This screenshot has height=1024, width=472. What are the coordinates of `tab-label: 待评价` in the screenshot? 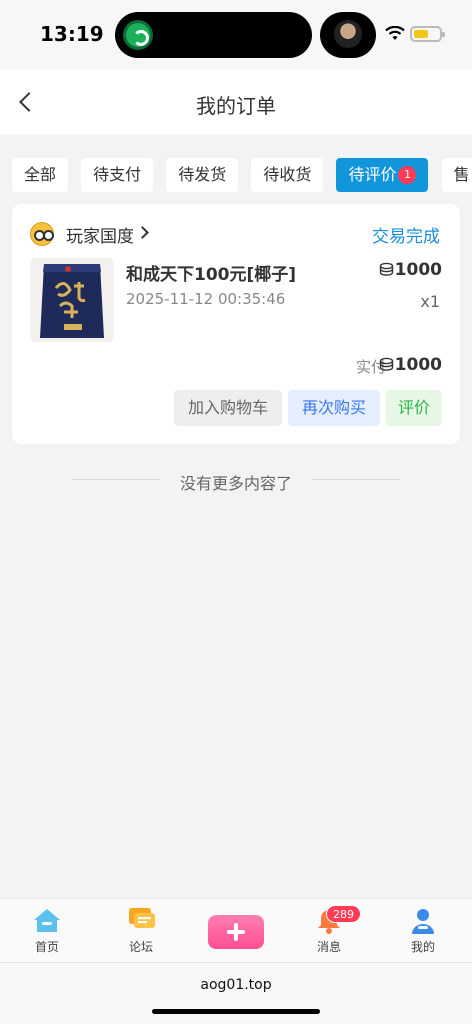 It's located at (372, 174).